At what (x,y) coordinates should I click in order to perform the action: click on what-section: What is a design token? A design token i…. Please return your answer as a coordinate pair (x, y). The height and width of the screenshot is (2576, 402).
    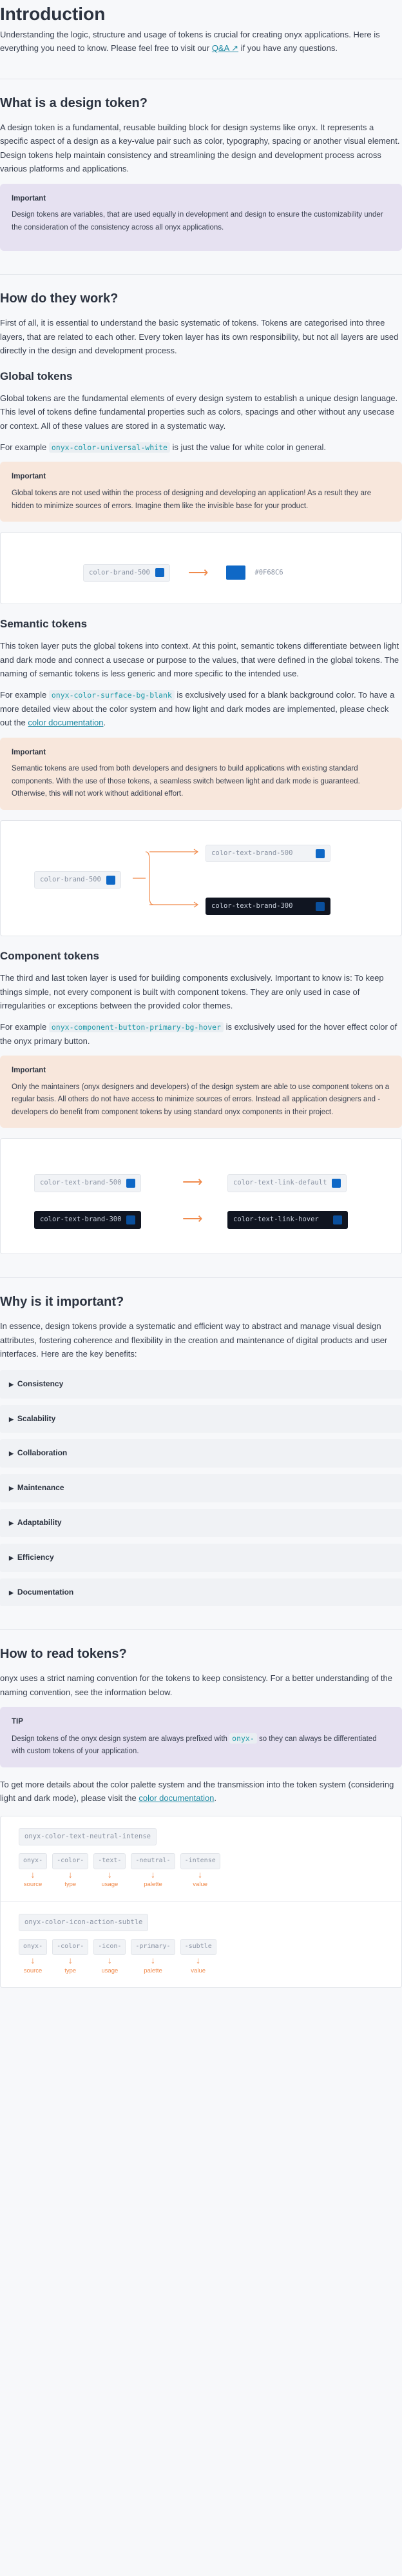
    Looking at the image, I should click on (201, 173).